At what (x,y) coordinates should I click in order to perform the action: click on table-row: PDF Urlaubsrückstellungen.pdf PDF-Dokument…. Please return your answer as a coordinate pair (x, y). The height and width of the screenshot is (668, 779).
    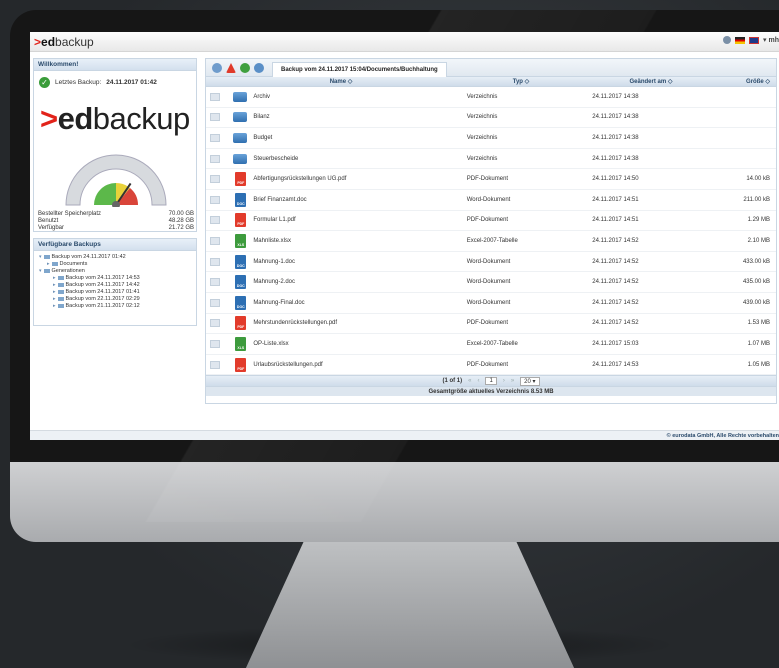
    Looking at the image, I should click on (491, 365).